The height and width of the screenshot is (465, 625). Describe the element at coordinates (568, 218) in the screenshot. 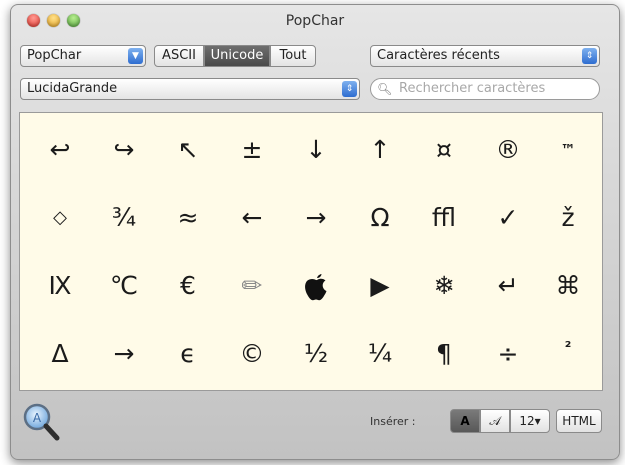

I see `char-cell: ž` at that location.